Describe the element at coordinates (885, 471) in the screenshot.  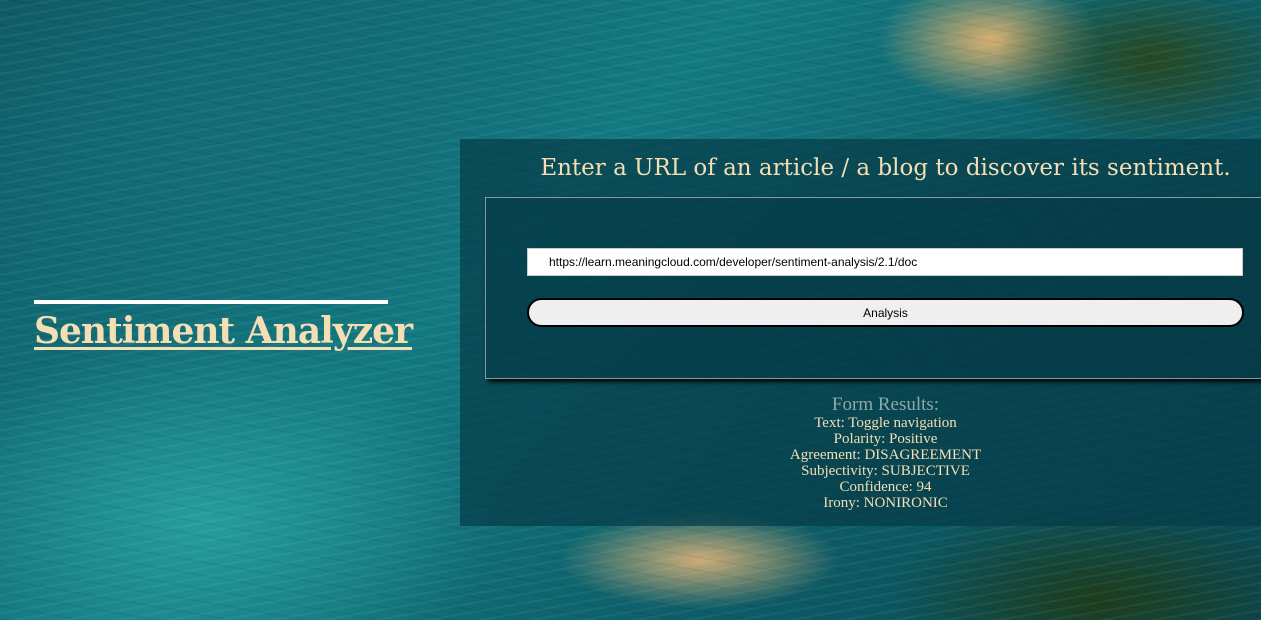
I see `result-subjectivity: Subjectivity: SUBJECTIVE` at that location.